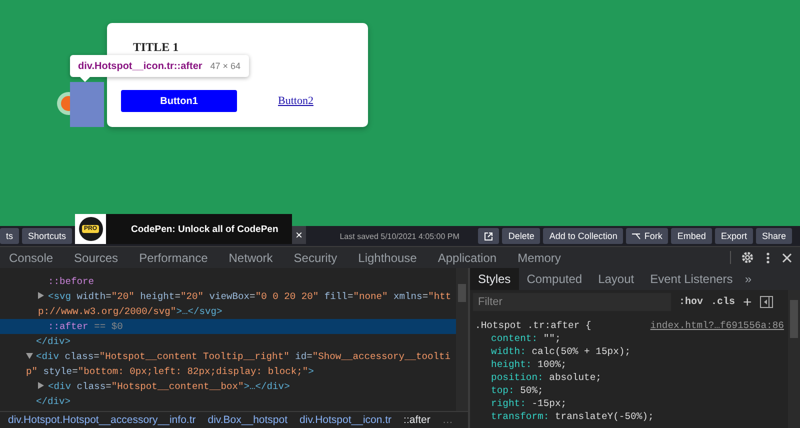 The height and width of the screenshot is (428, 800). Describe the element at coordinates (747, 257) in the screenshot. I see `settings-icon` at that location.